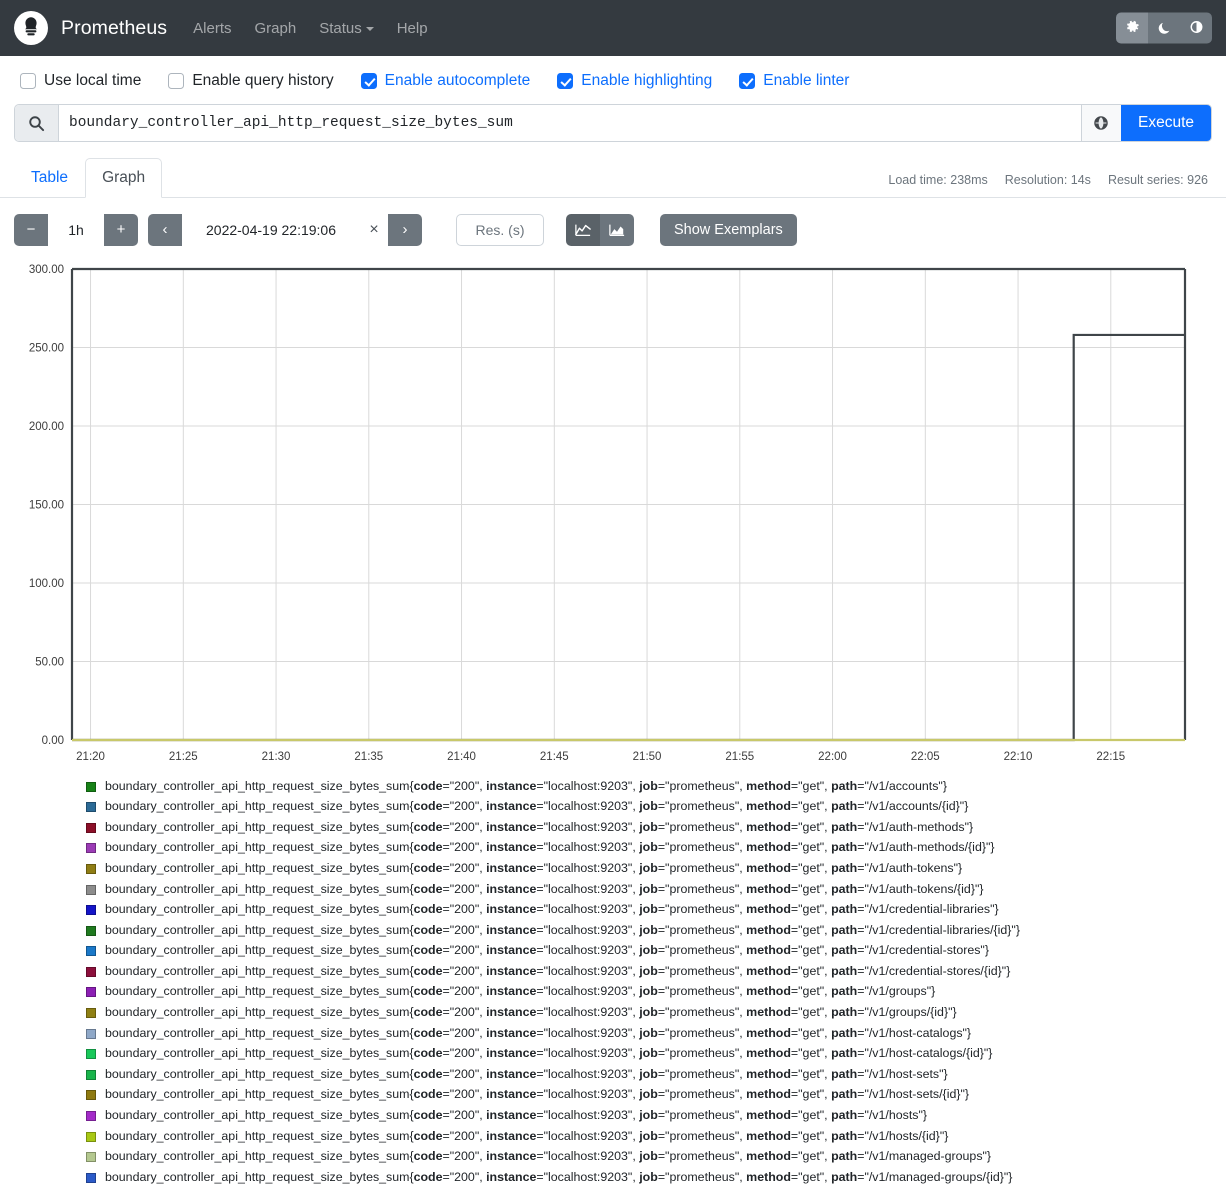 The width and height of the screenshot is (1226, 1203). What do you see at coordinates (739, 755) in the screenshot?
I see `svg-text: 21:55` at bounding box center [739, 755].